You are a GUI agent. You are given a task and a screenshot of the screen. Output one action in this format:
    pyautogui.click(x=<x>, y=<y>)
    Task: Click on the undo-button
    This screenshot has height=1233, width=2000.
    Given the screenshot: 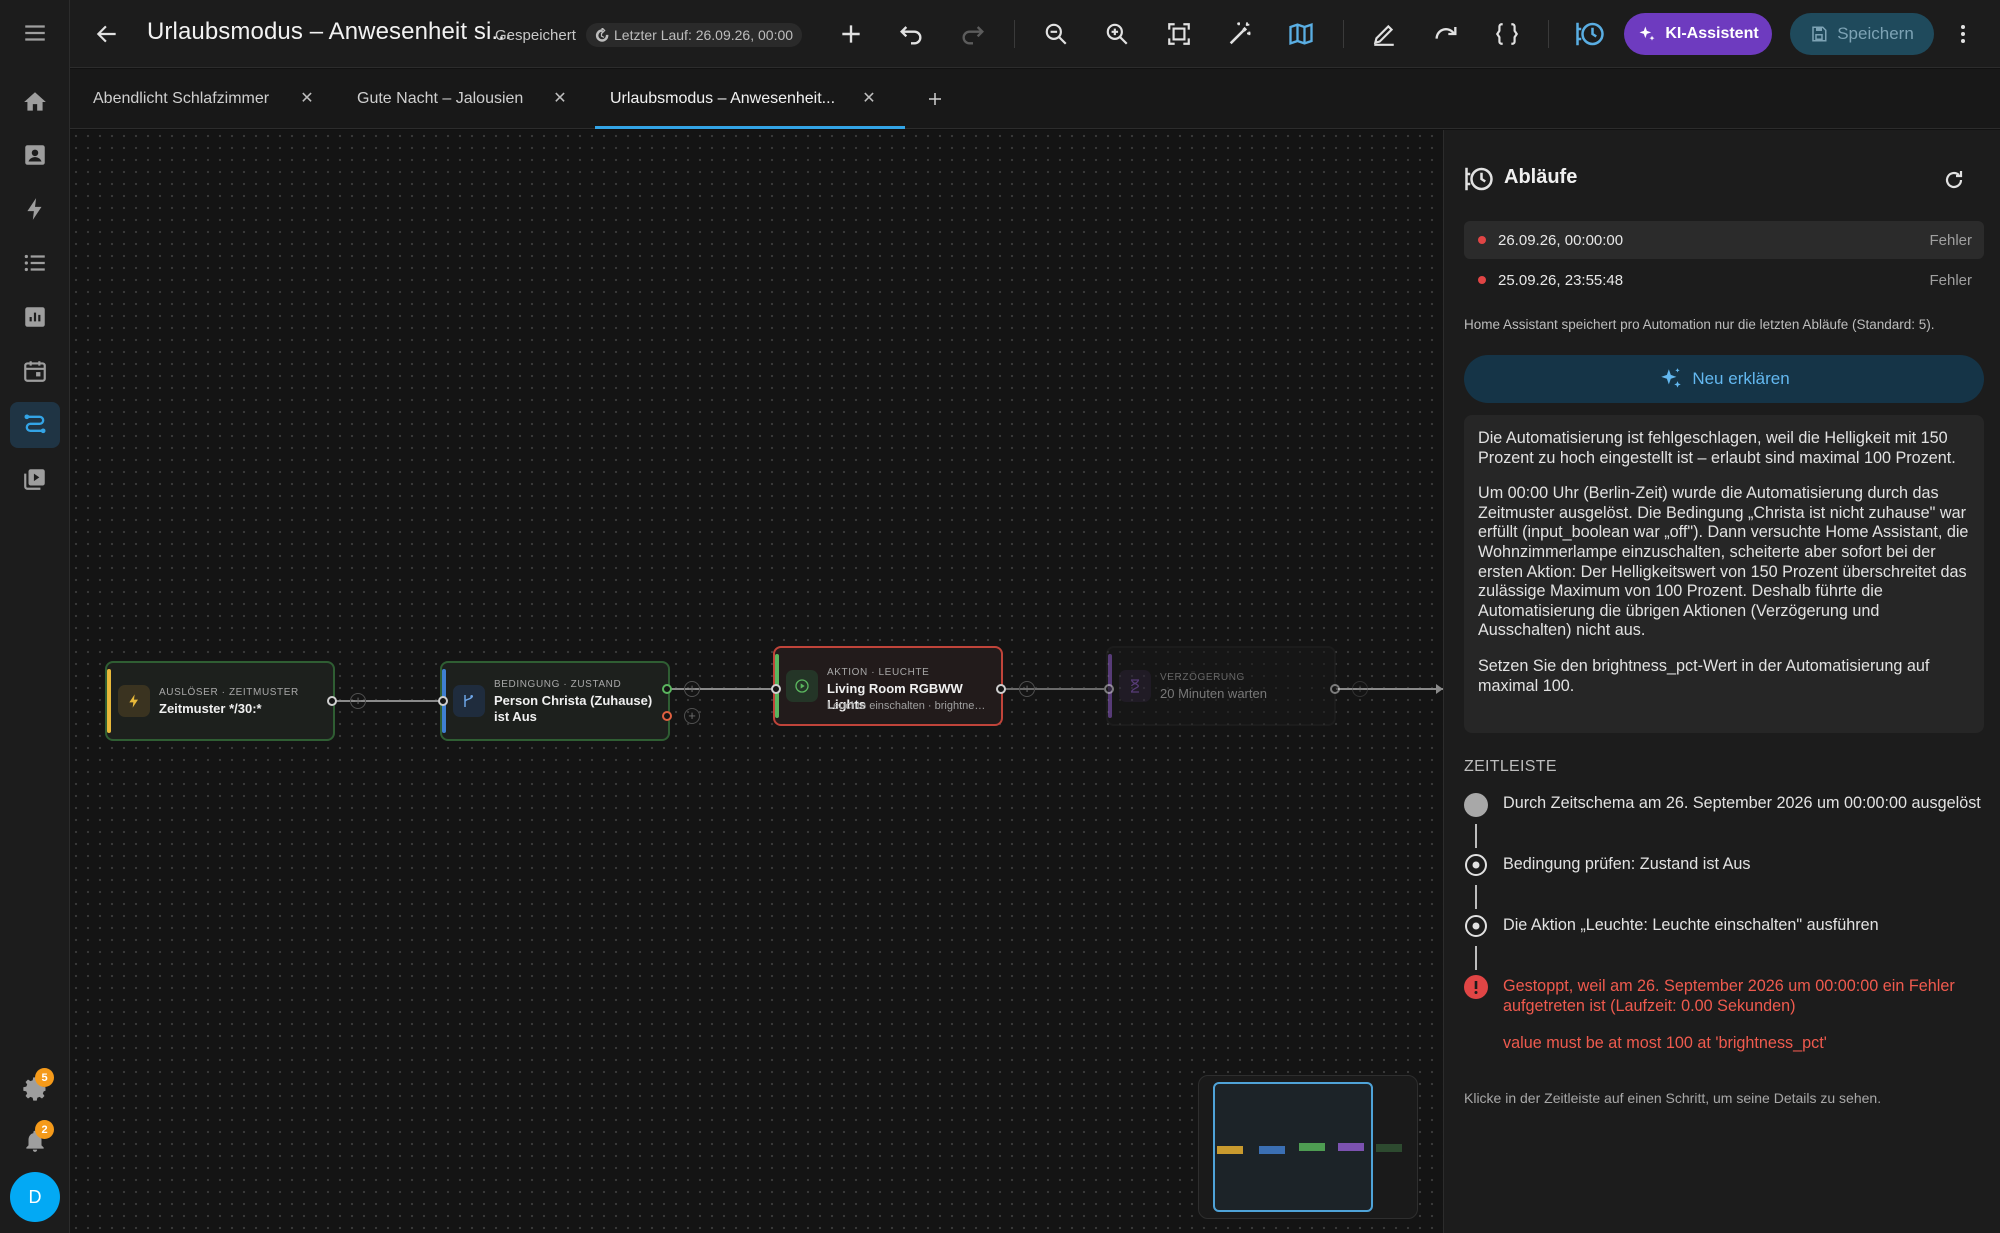 What is the action you would take?
    pyautogui.click(x=911, y=34)
    